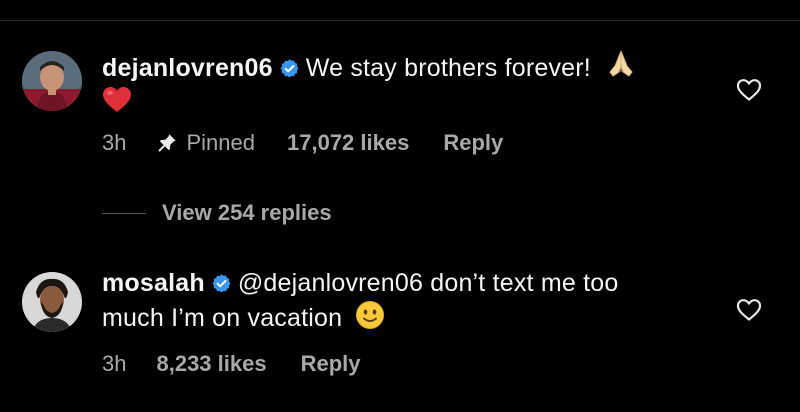  I want to click on slightly-smiling-face-emoji, so click(370, 315).